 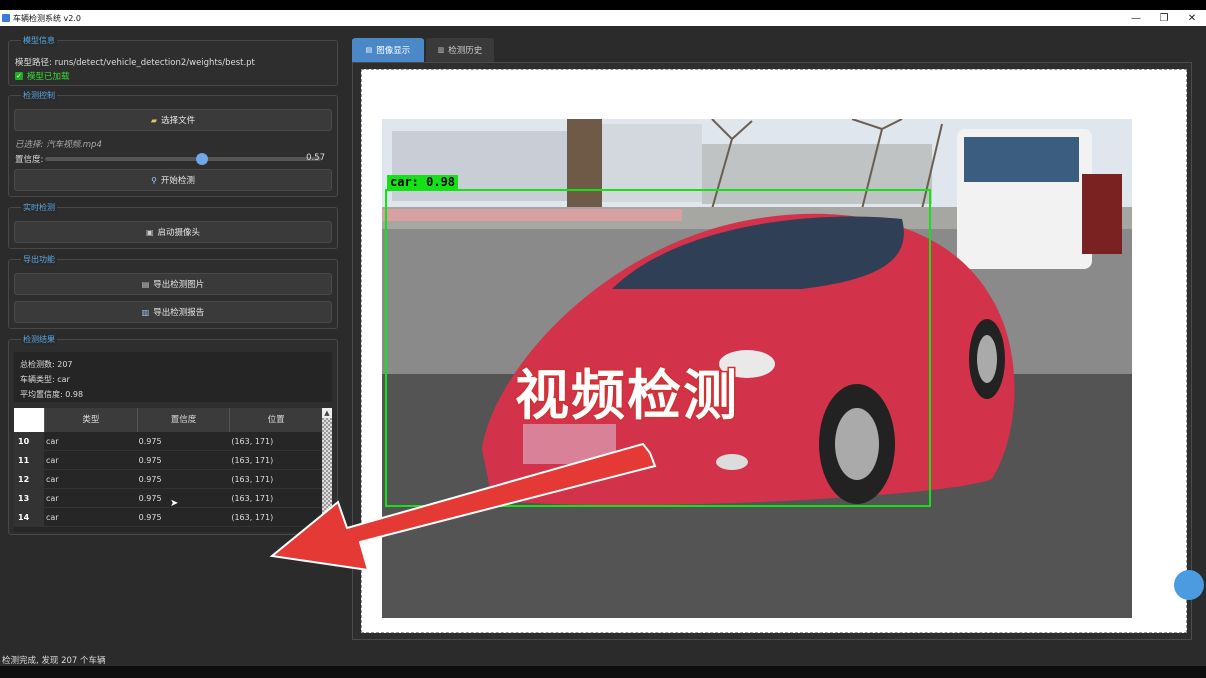 What do you see at coordinates (39, 339) in the screenshot?
I see `group-title: 检测结果` at bounding box center [39, 339].